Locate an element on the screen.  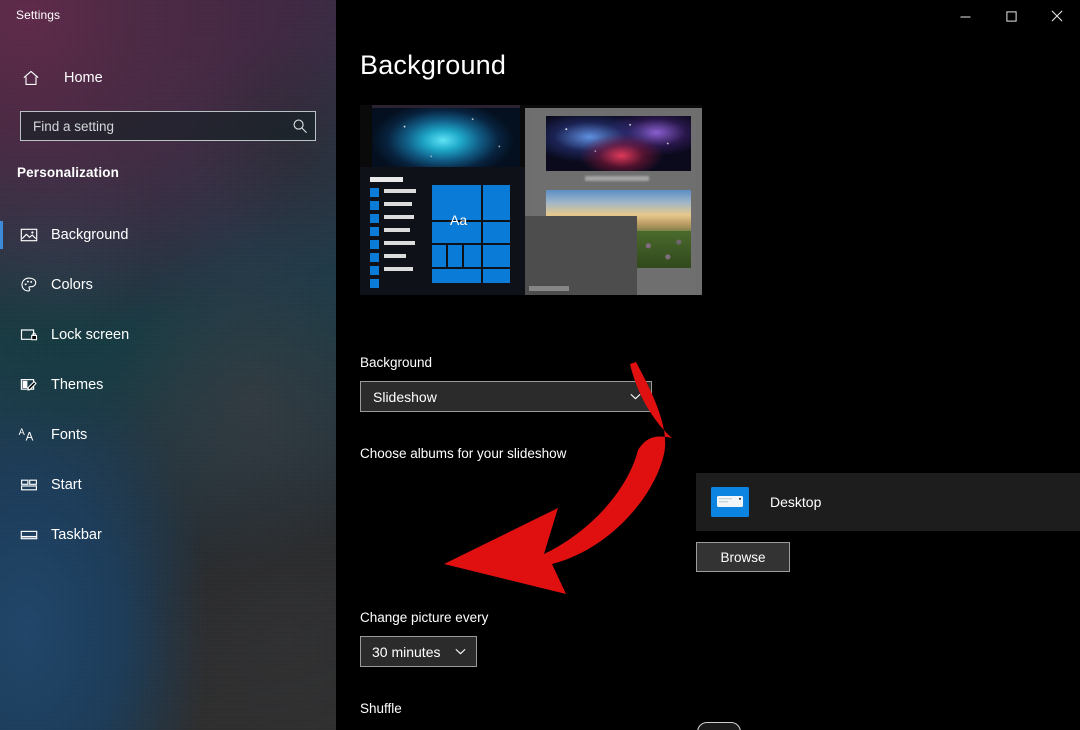
sidebar-item-home-label: Home is located at coordinates (83, 78).